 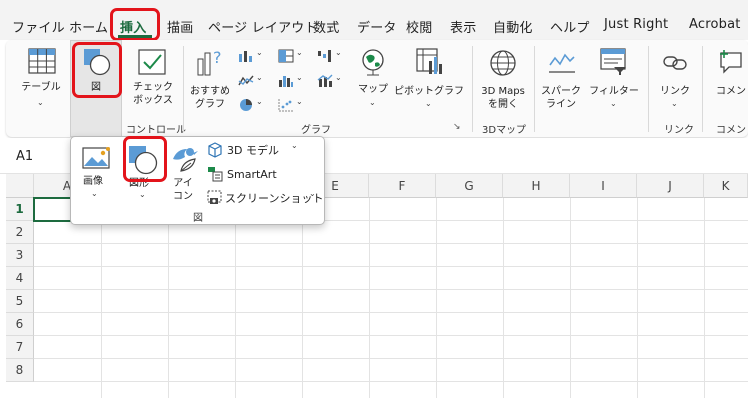 What do you see at coordinates (20, 232) in the screenshot?
I see `row-header-2: 2` at bounding box center [20, 232].